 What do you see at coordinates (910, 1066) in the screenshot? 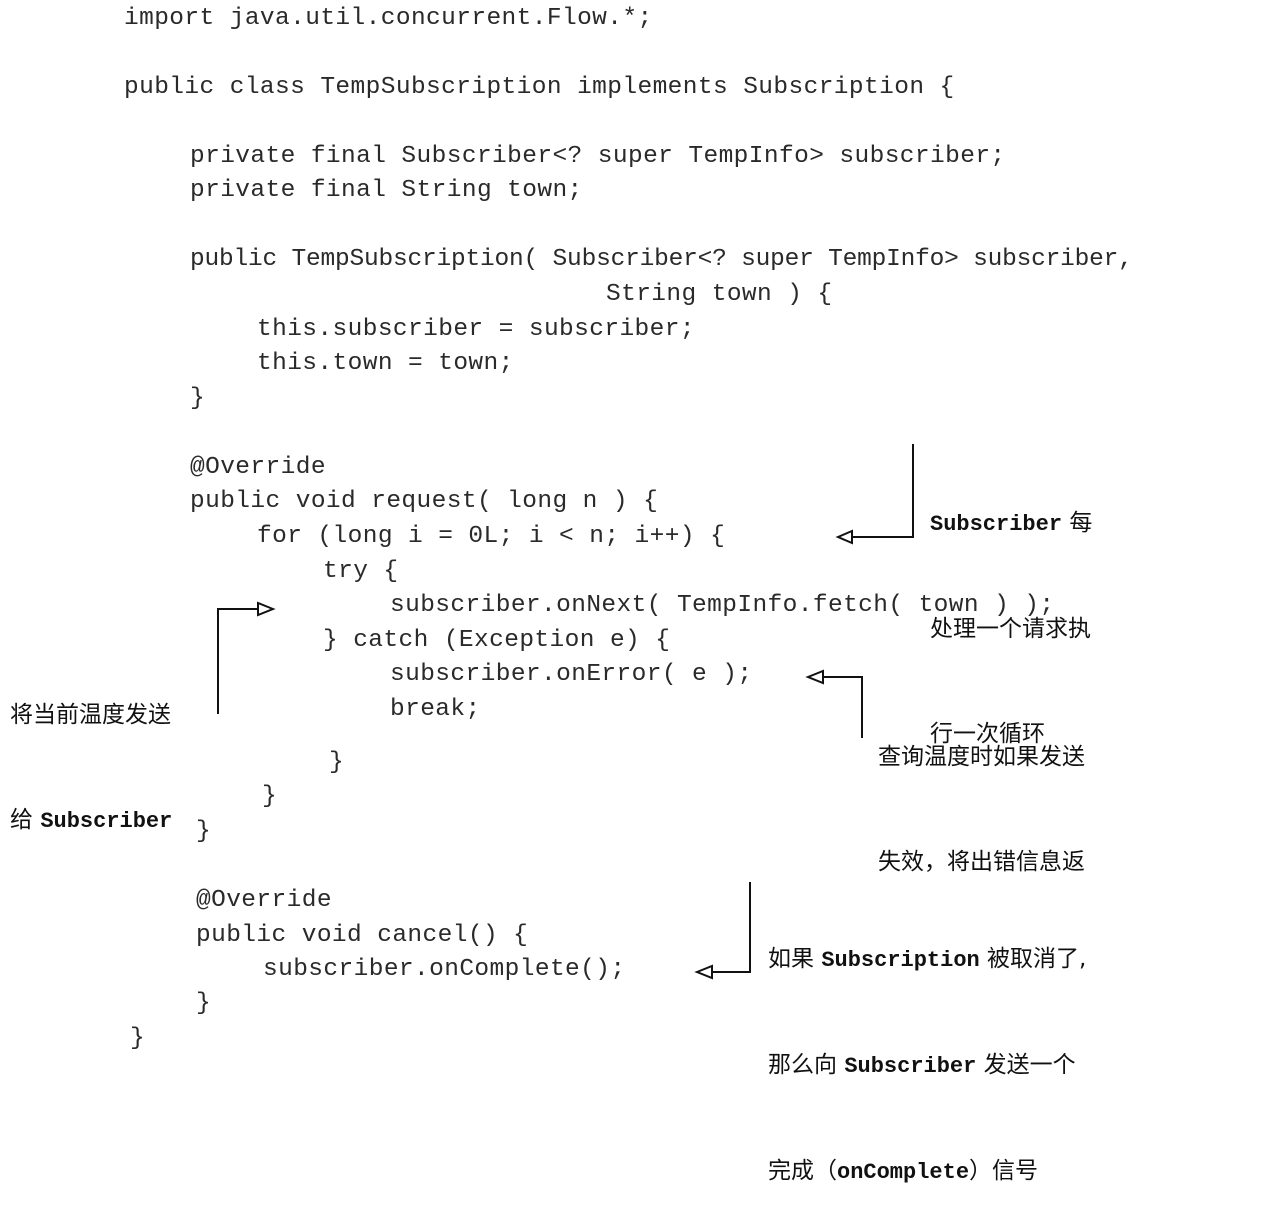
I see `annotation-on-complete-code-2: Subscriber` at bounding box center [910, 1066].